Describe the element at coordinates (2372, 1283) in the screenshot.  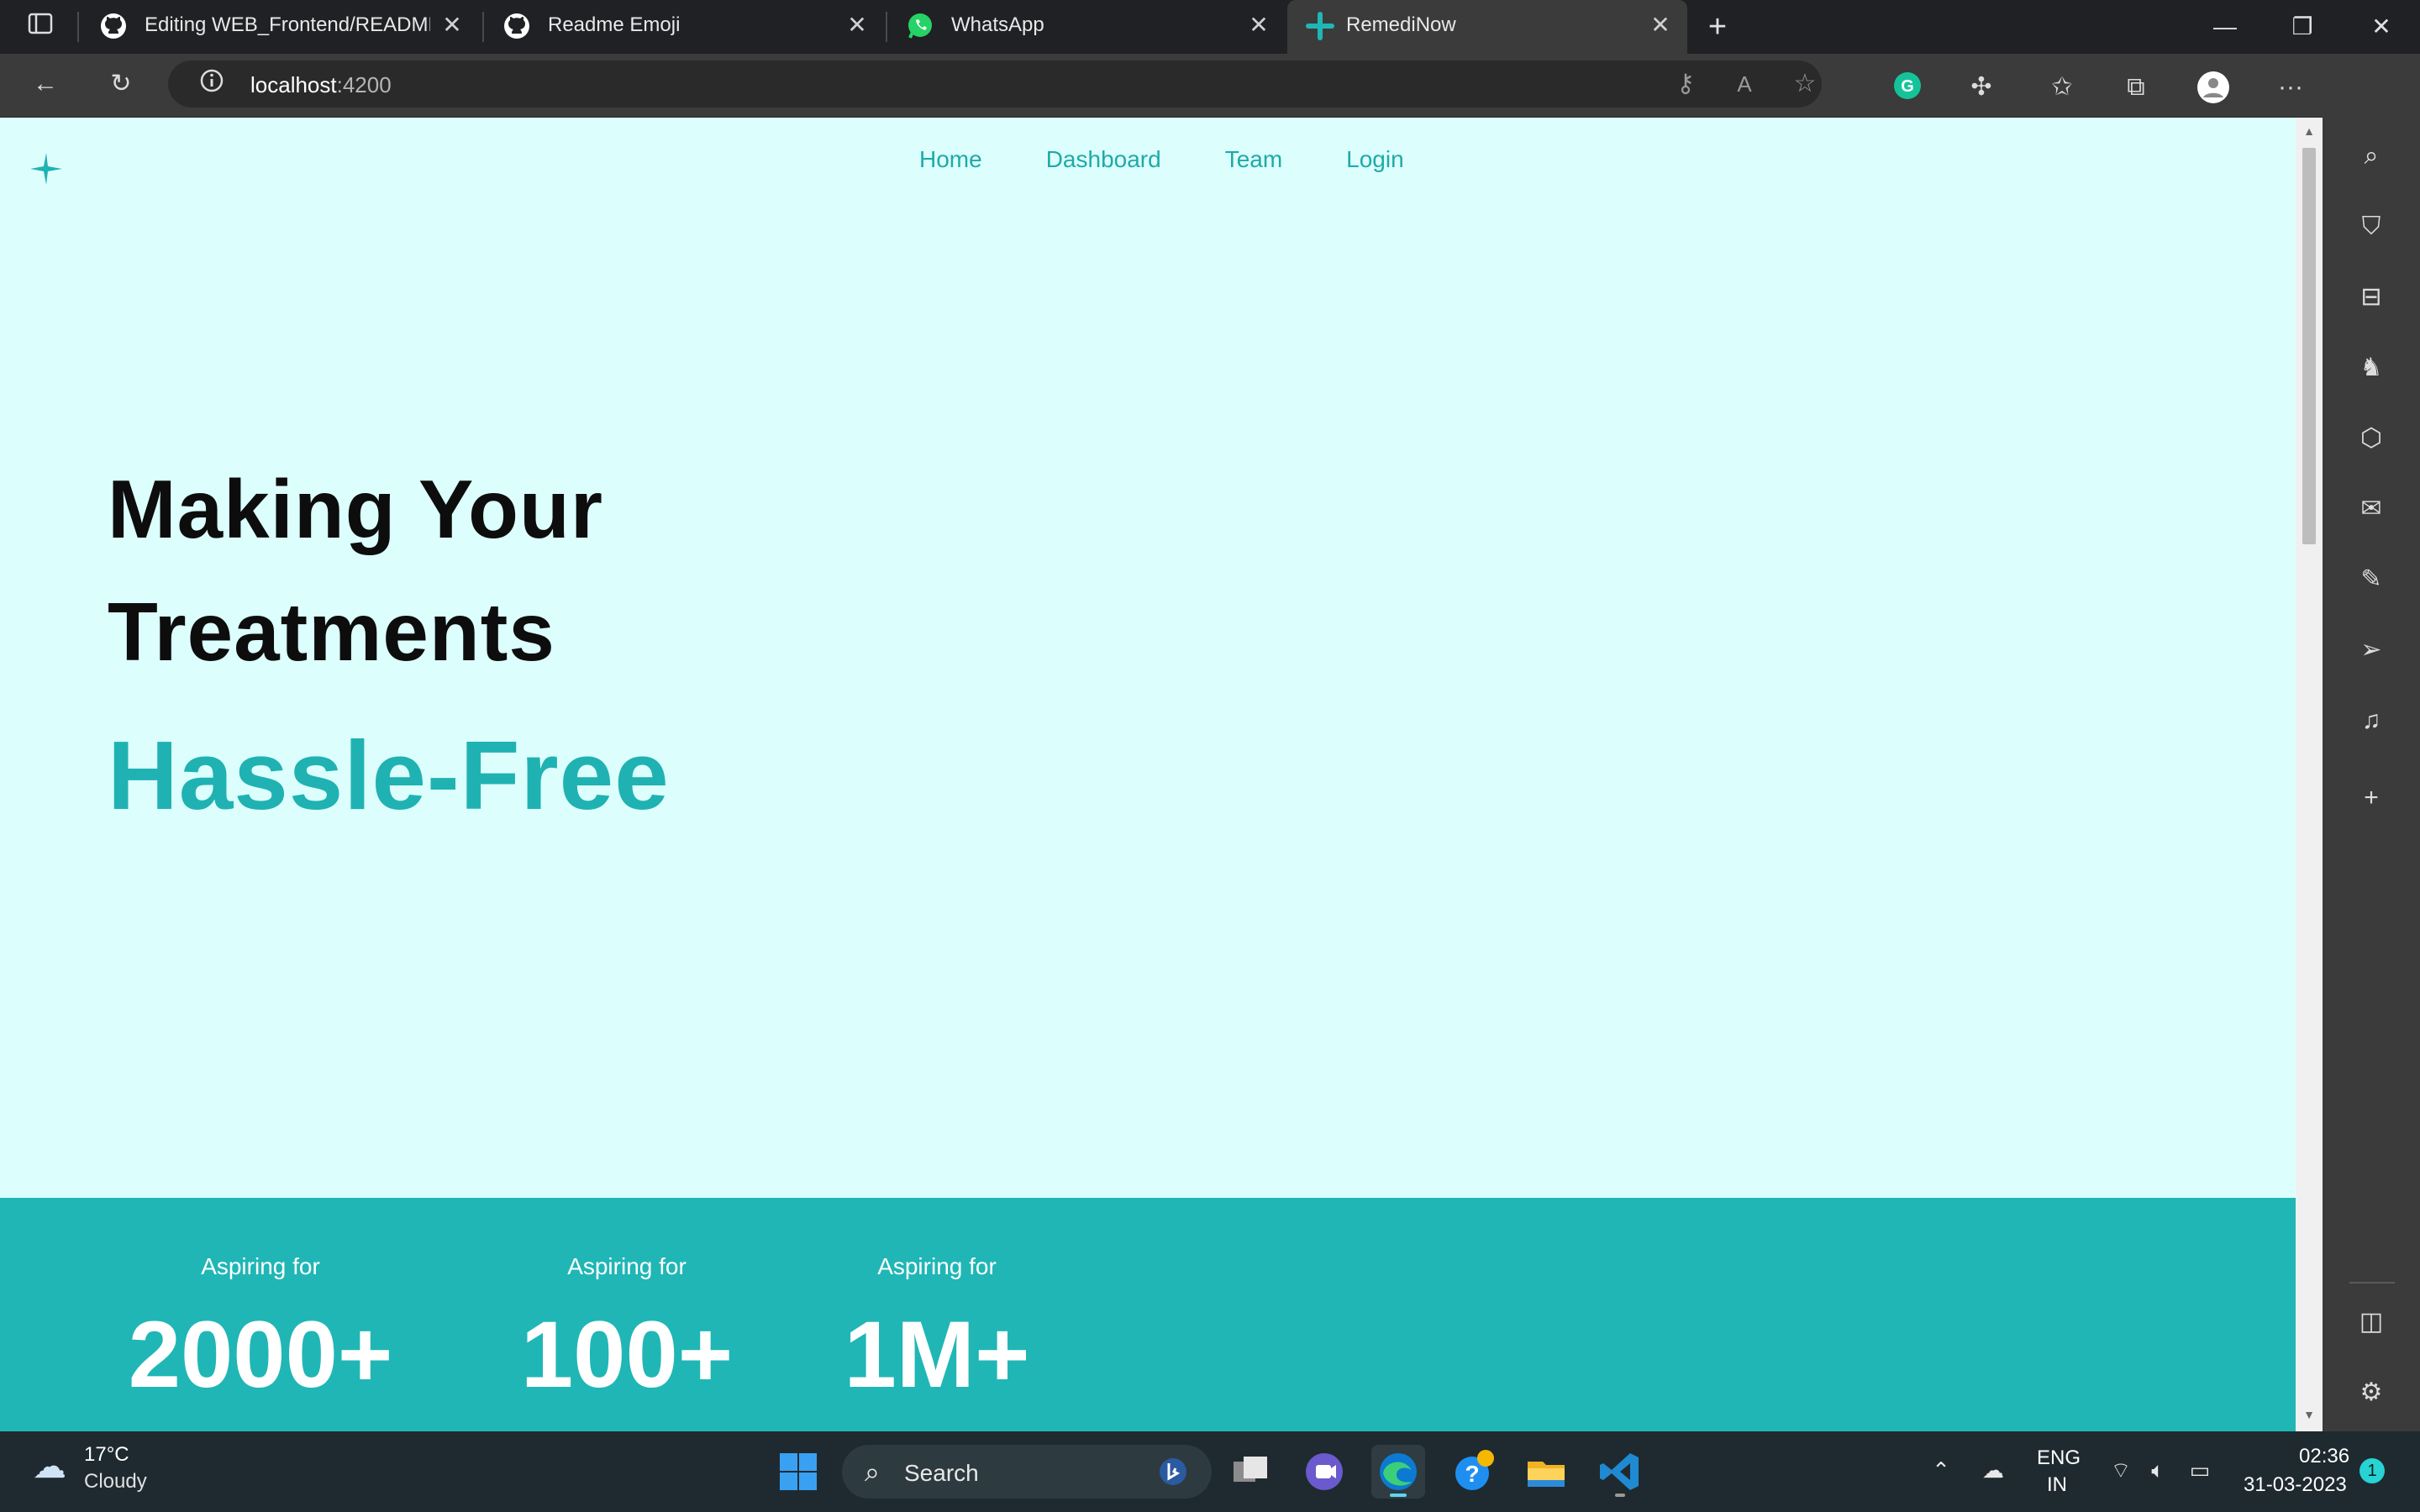
I see `sidebar-divider` at that location.